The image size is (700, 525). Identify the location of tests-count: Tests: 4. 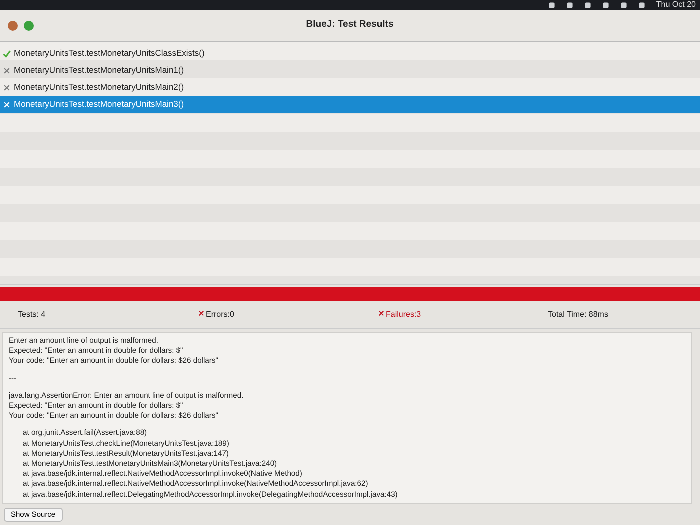
(32, 315).